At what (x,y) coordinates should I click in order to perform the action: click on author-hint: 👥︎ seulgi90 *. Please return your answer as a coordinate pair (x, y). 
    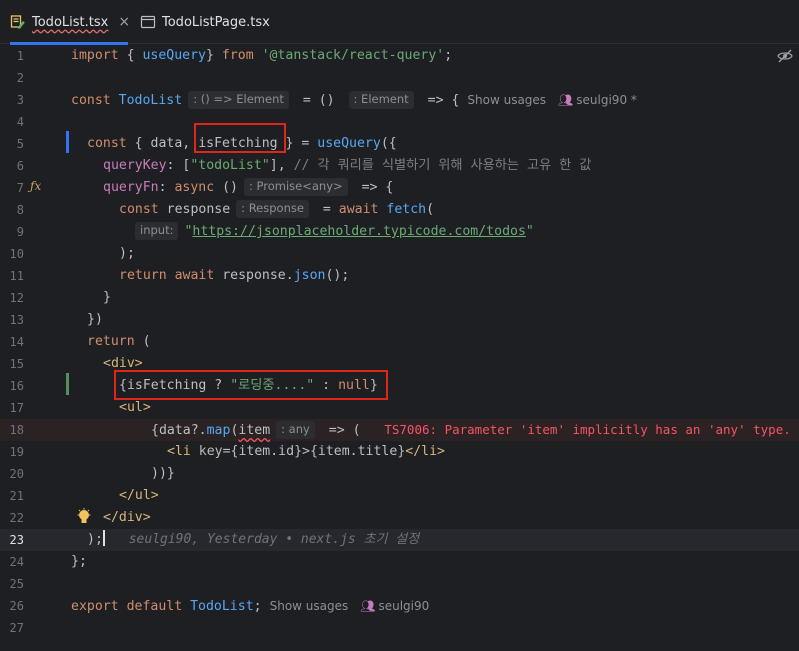
    Looking at the image, I should click on (597, 100).